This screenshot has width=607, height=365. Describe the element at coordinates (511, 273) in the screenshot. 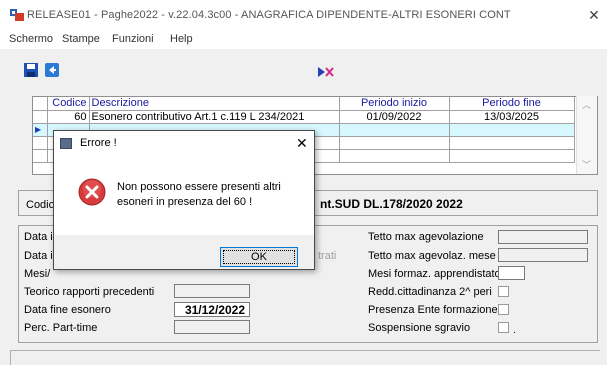

I see `mesi-formaz-field` at that location.